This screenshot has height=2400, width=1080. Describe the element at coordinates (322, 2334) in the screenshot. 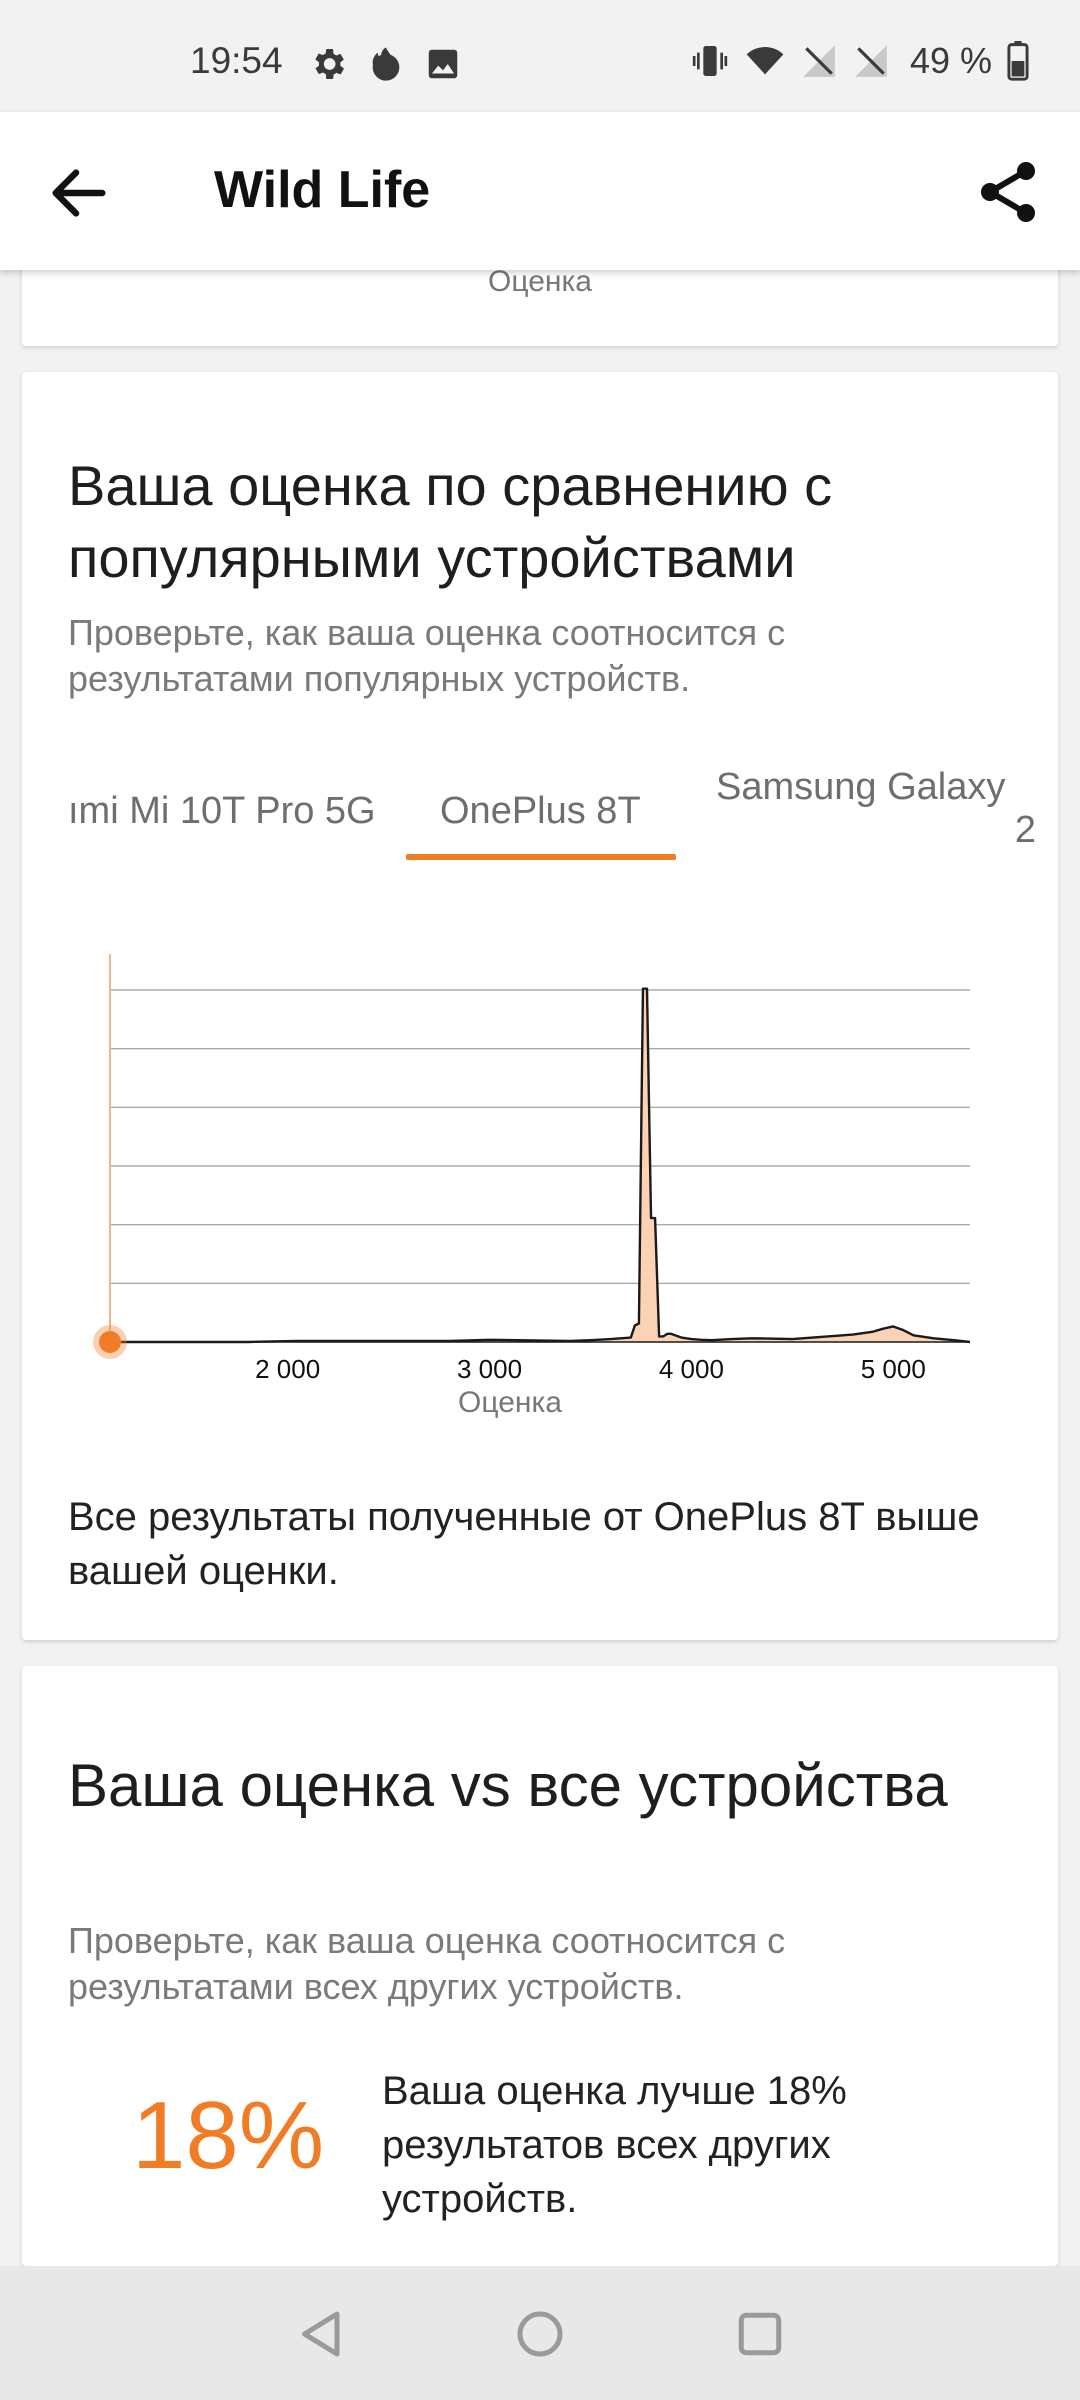

I see `back-triangle-icon` at that location.